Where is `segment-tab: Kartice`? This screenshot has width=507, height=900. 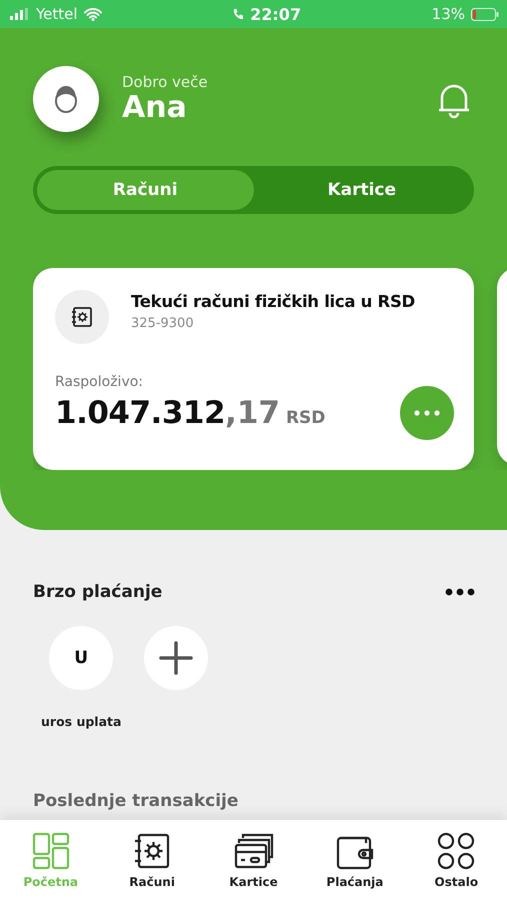 segment-tab: Kartice is located at coordinates (362, 190).